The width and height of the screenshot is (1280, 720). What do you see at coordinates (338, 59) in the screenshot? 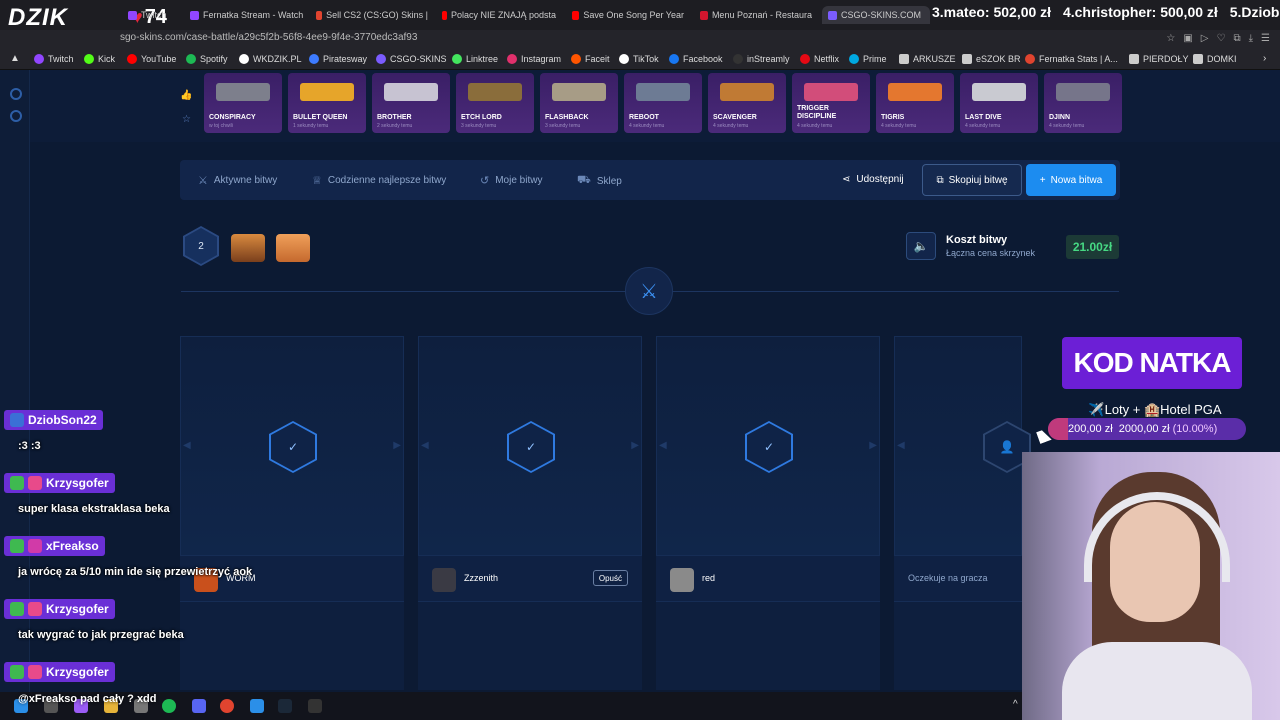
I see `bookmark-piratesway: Piratesway` at bounding box center [338, 59].